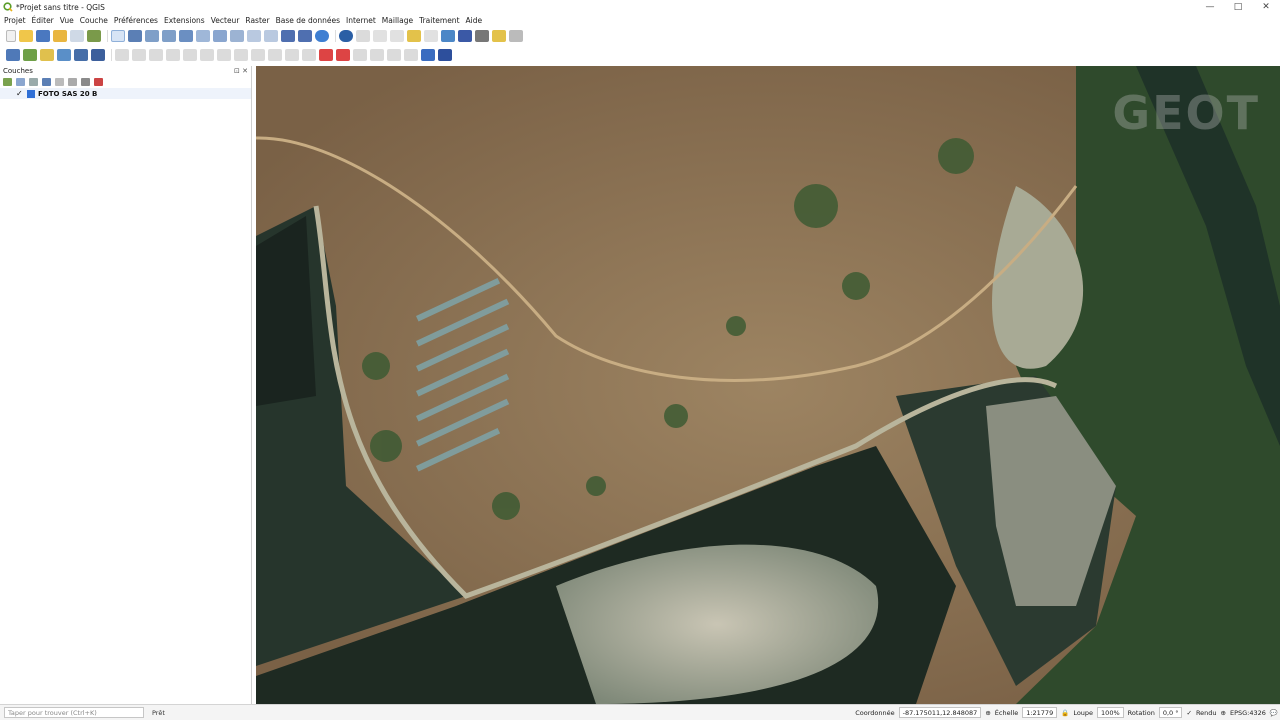  I want to click on pan-map-icon, so click(118, 36).